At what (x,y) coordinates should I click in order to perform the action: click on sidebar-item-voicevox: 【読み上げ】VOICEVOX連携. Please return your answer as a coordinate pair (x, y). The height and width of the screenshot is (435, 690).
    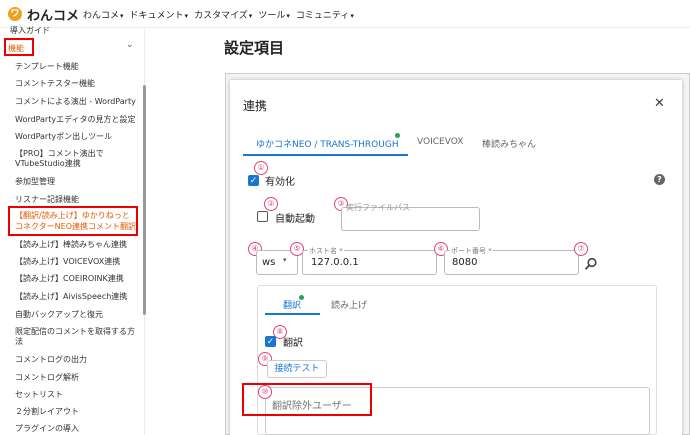
    Looking at the image, I should click on (67, 261).